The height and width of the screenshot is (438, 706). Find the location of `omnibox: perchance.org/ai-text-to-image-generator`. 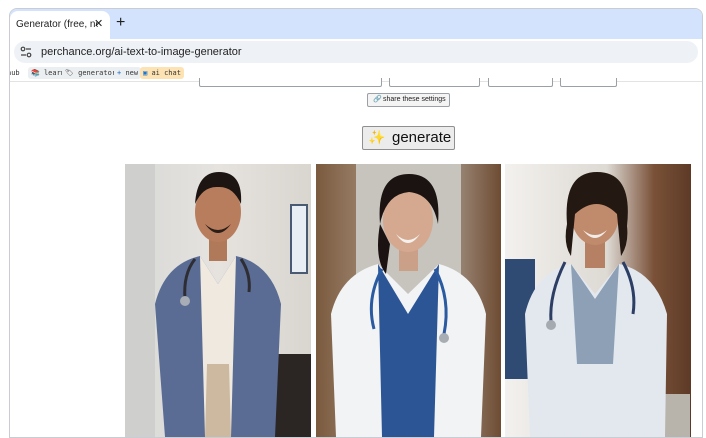

omnibox: perchance.org/ai-text-to-image-generator is located at coordinates (356, 52).